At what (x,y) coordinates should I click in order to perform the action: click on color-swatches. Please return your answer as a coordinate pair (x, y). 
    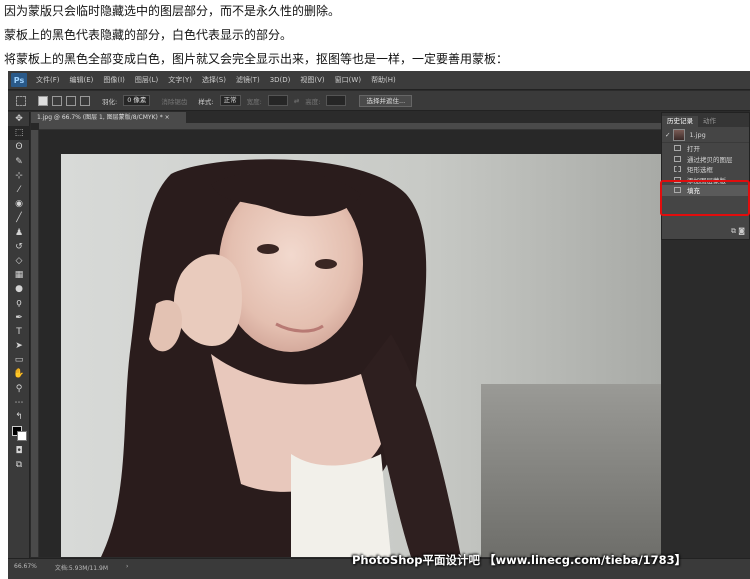
    Looking at the image, I should click on (19, 434).